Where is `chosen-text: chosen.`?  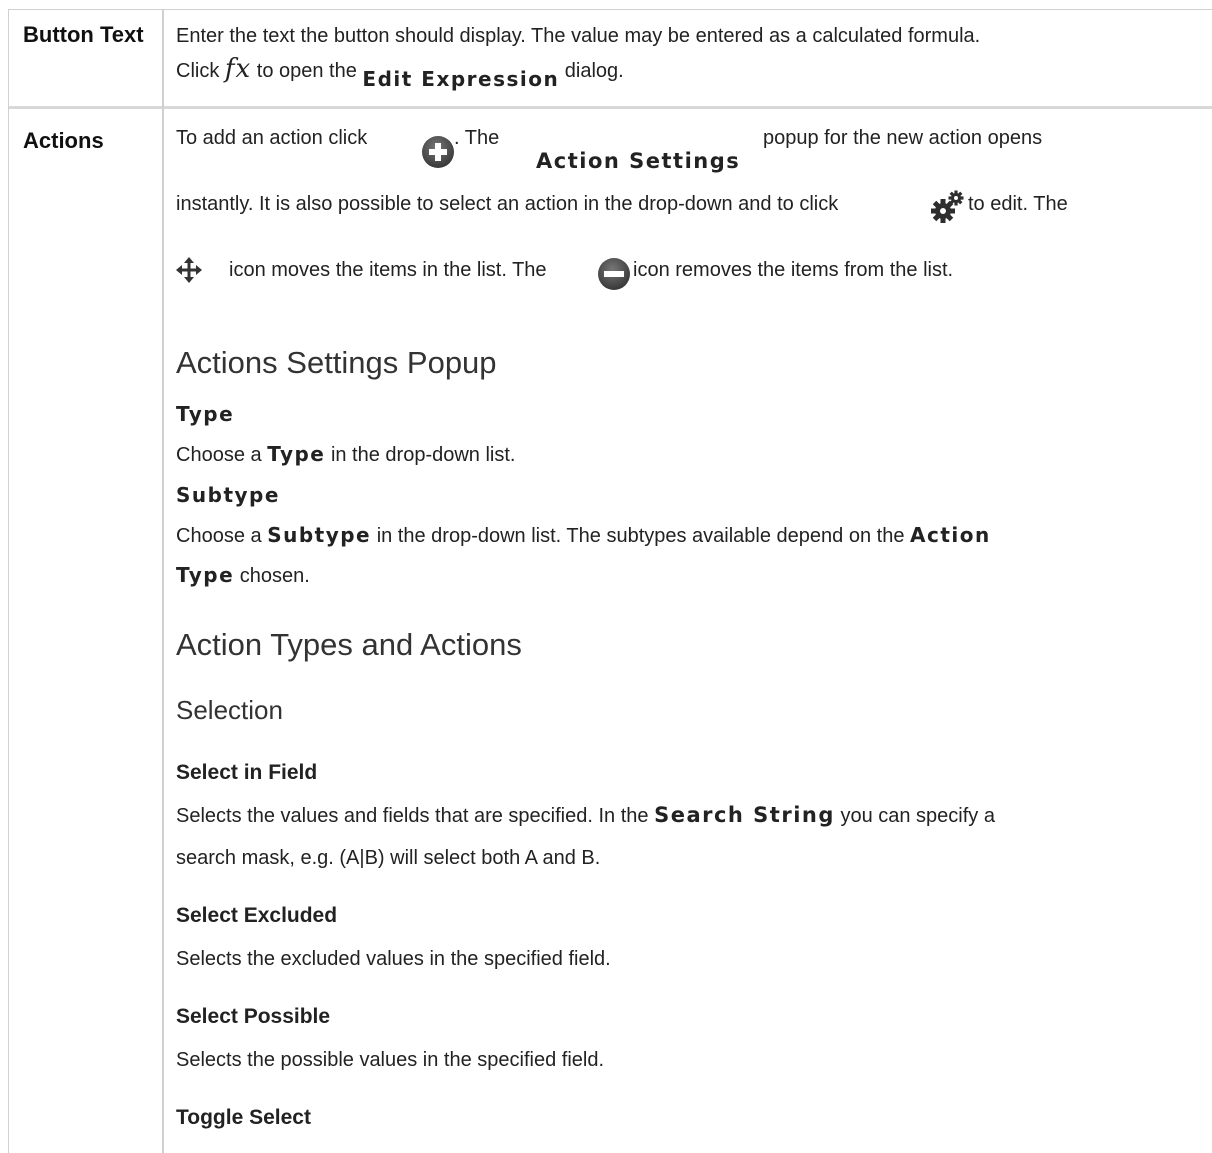 chosen-text: chosen. is located at coordinates (274, 576).